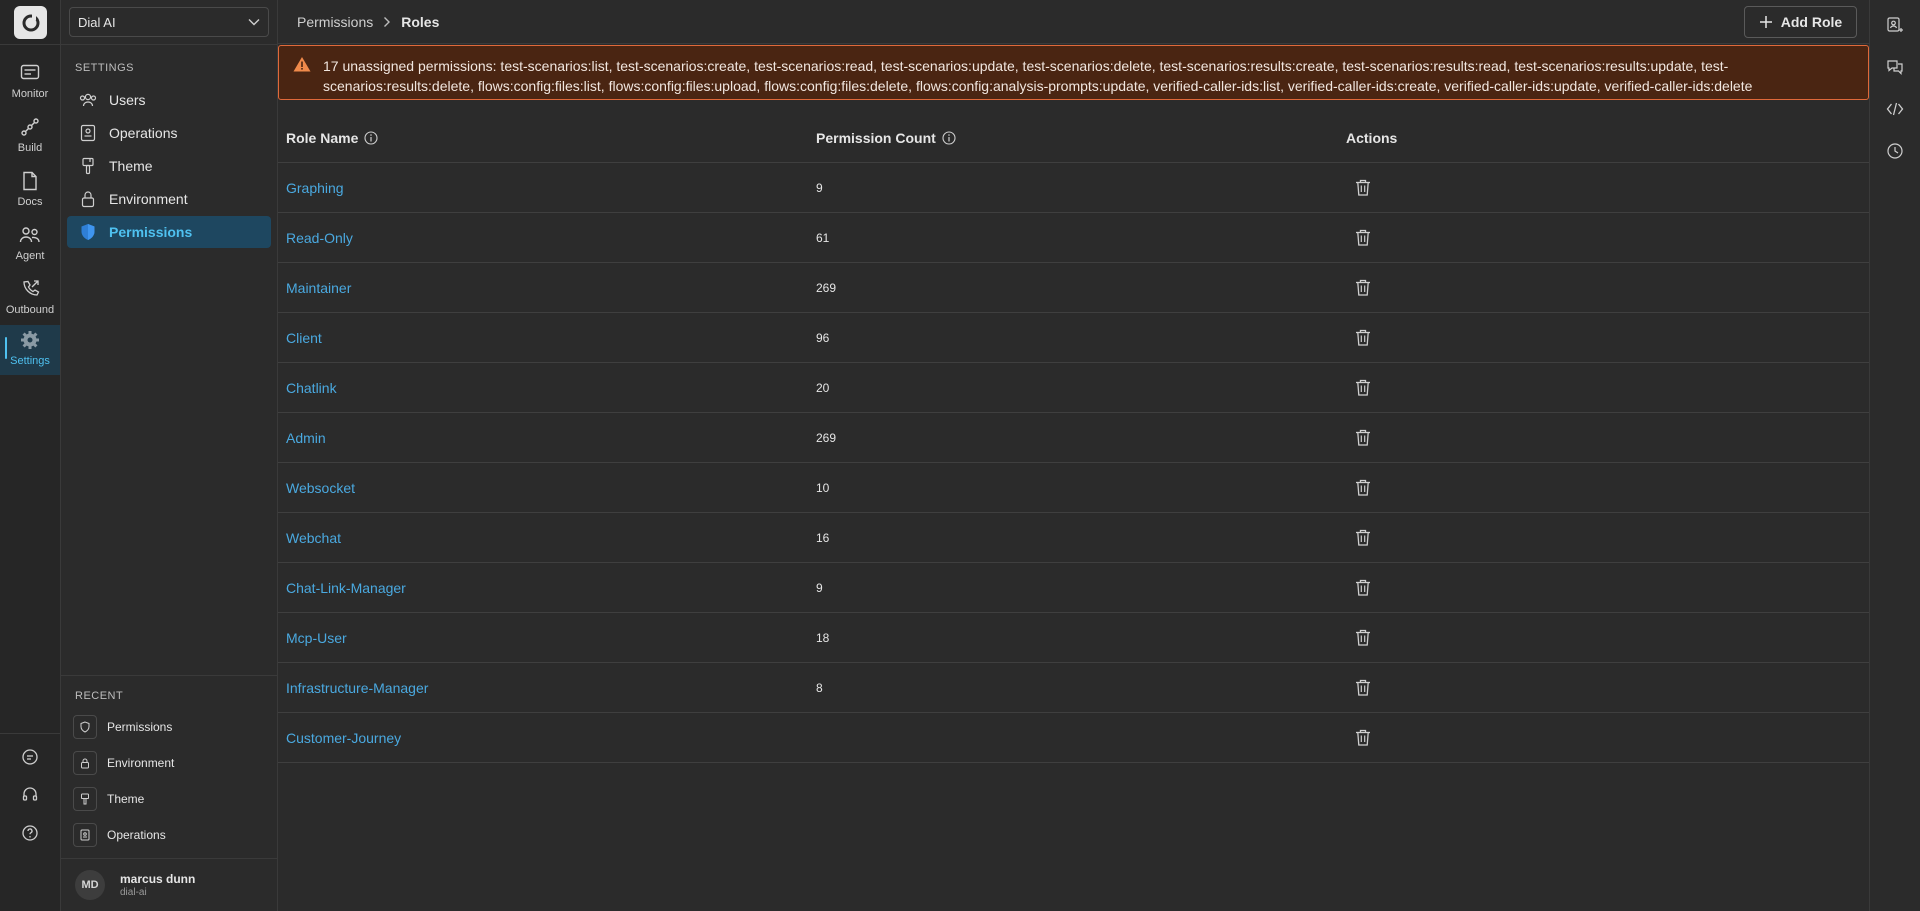 The image size is (1920, 911). Describe the element at coordinates (90, 885) in the screenshot. I see `avatar: MD` at that location.